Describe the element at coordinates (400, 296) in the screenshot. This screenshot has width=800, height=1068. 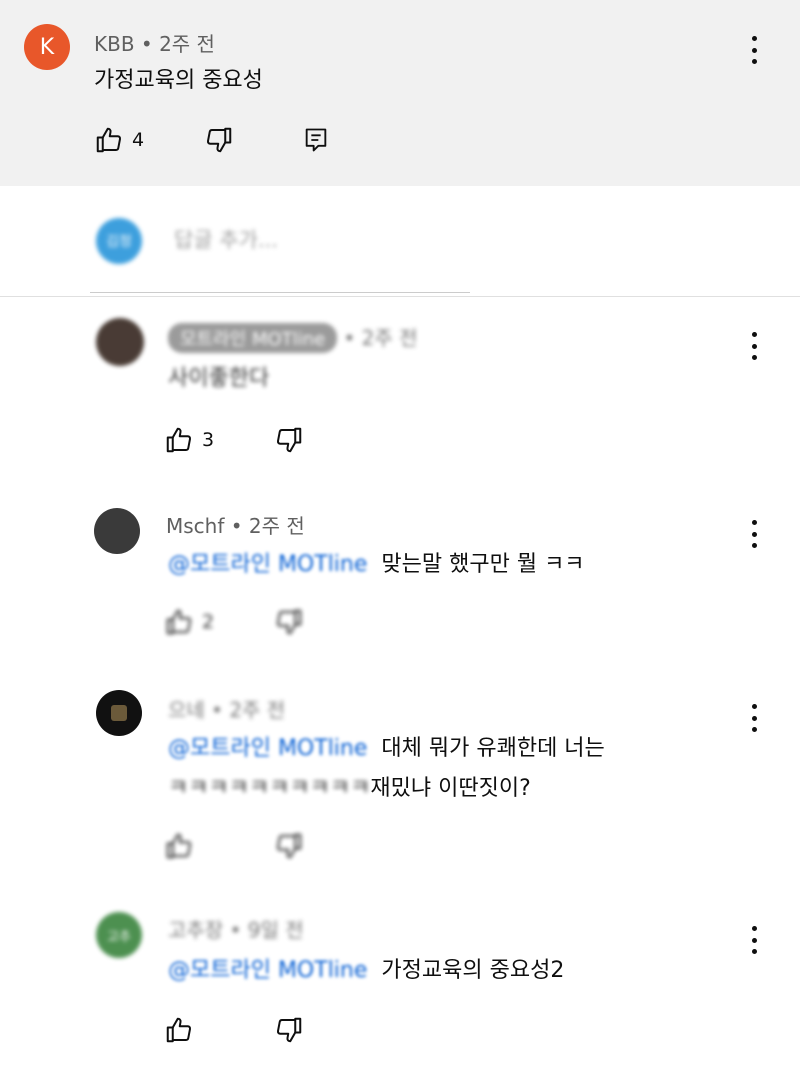
I see `divider` at that location.